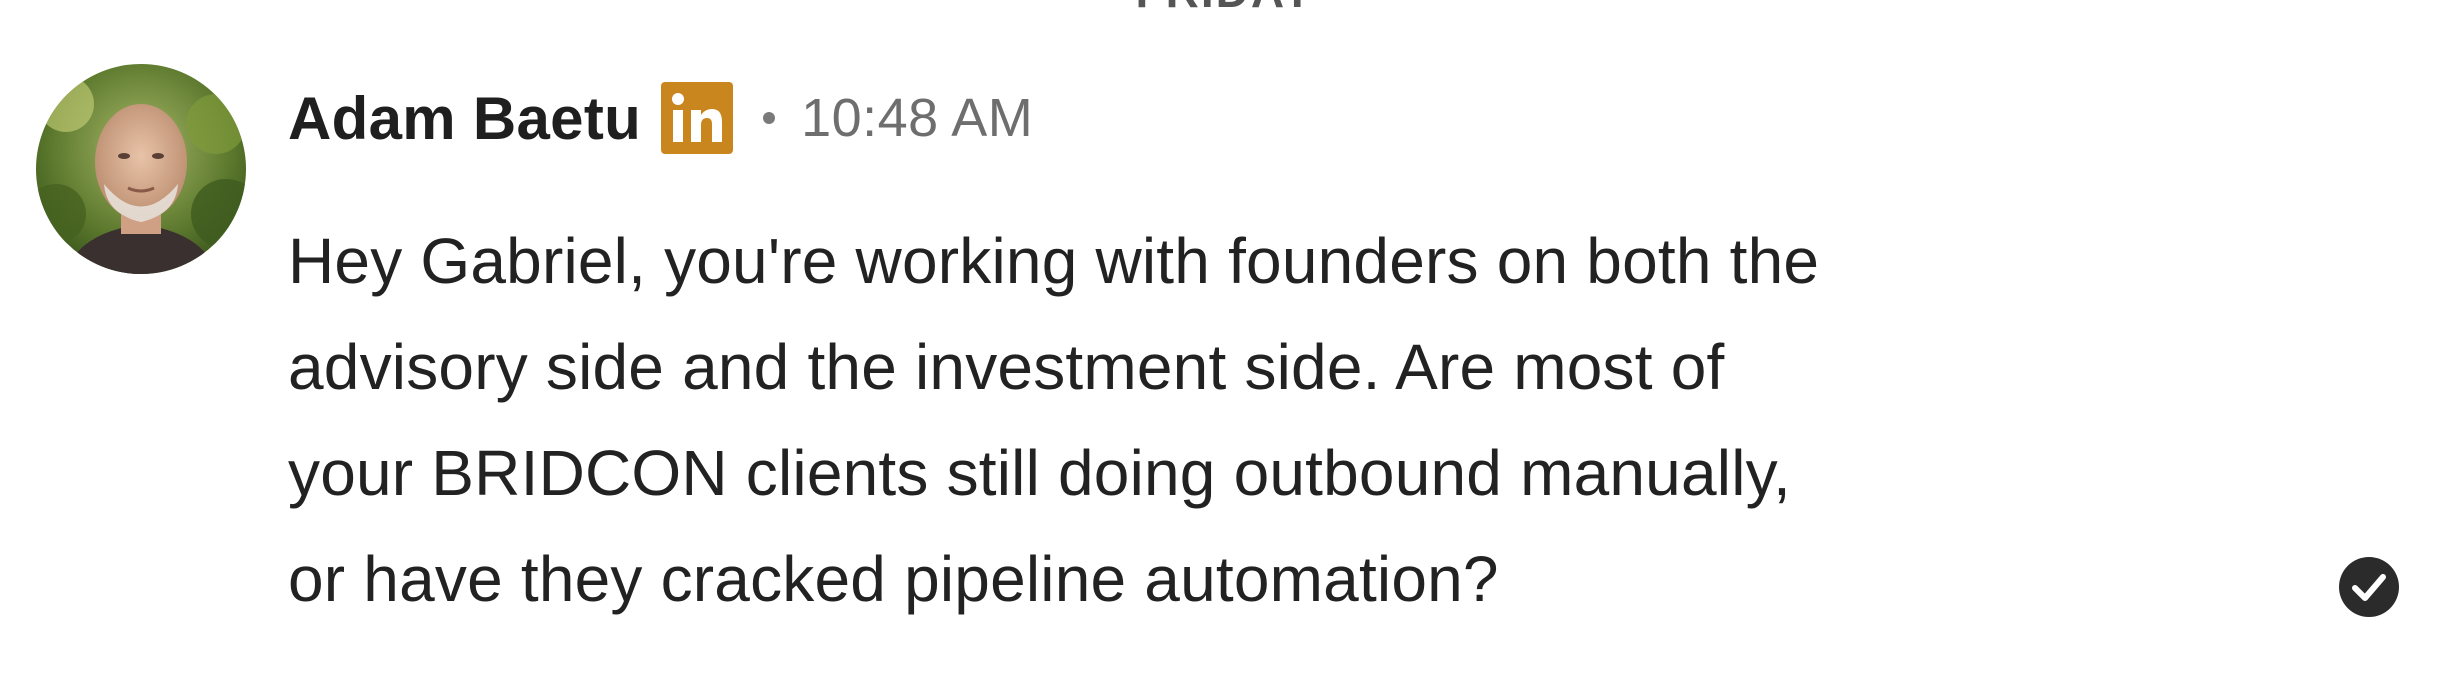 The image size is (2450, 700). I want to click on sender-name: Adam Baetu, so click(464, 118).